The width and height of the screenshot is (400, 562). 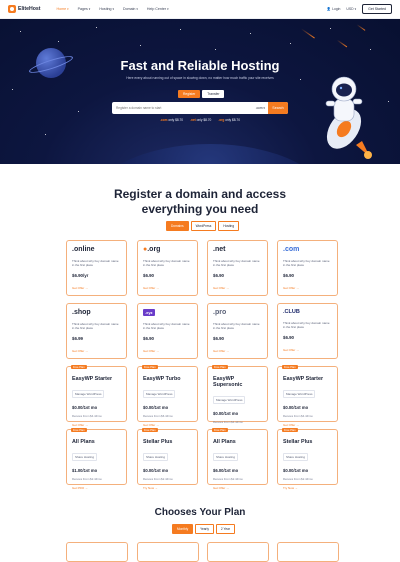 I want to click on get-started-button: Get Started, so click(x=377, y=9).